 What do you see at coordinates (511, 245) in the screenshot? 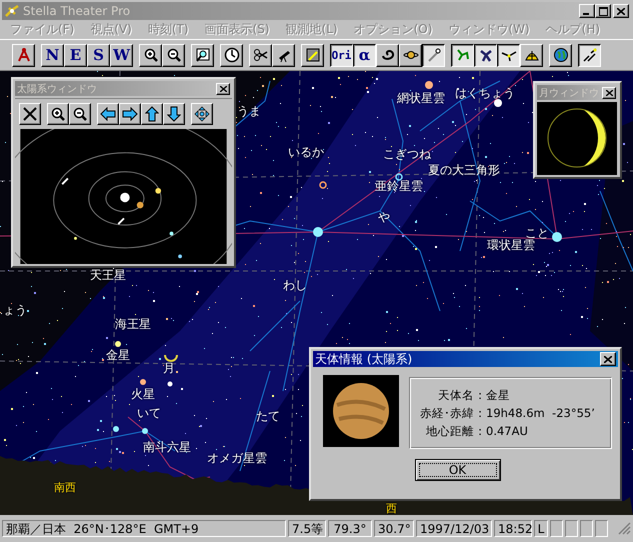
I see `sky-object-label: 環状星雲` at bounding box center [511, 245].